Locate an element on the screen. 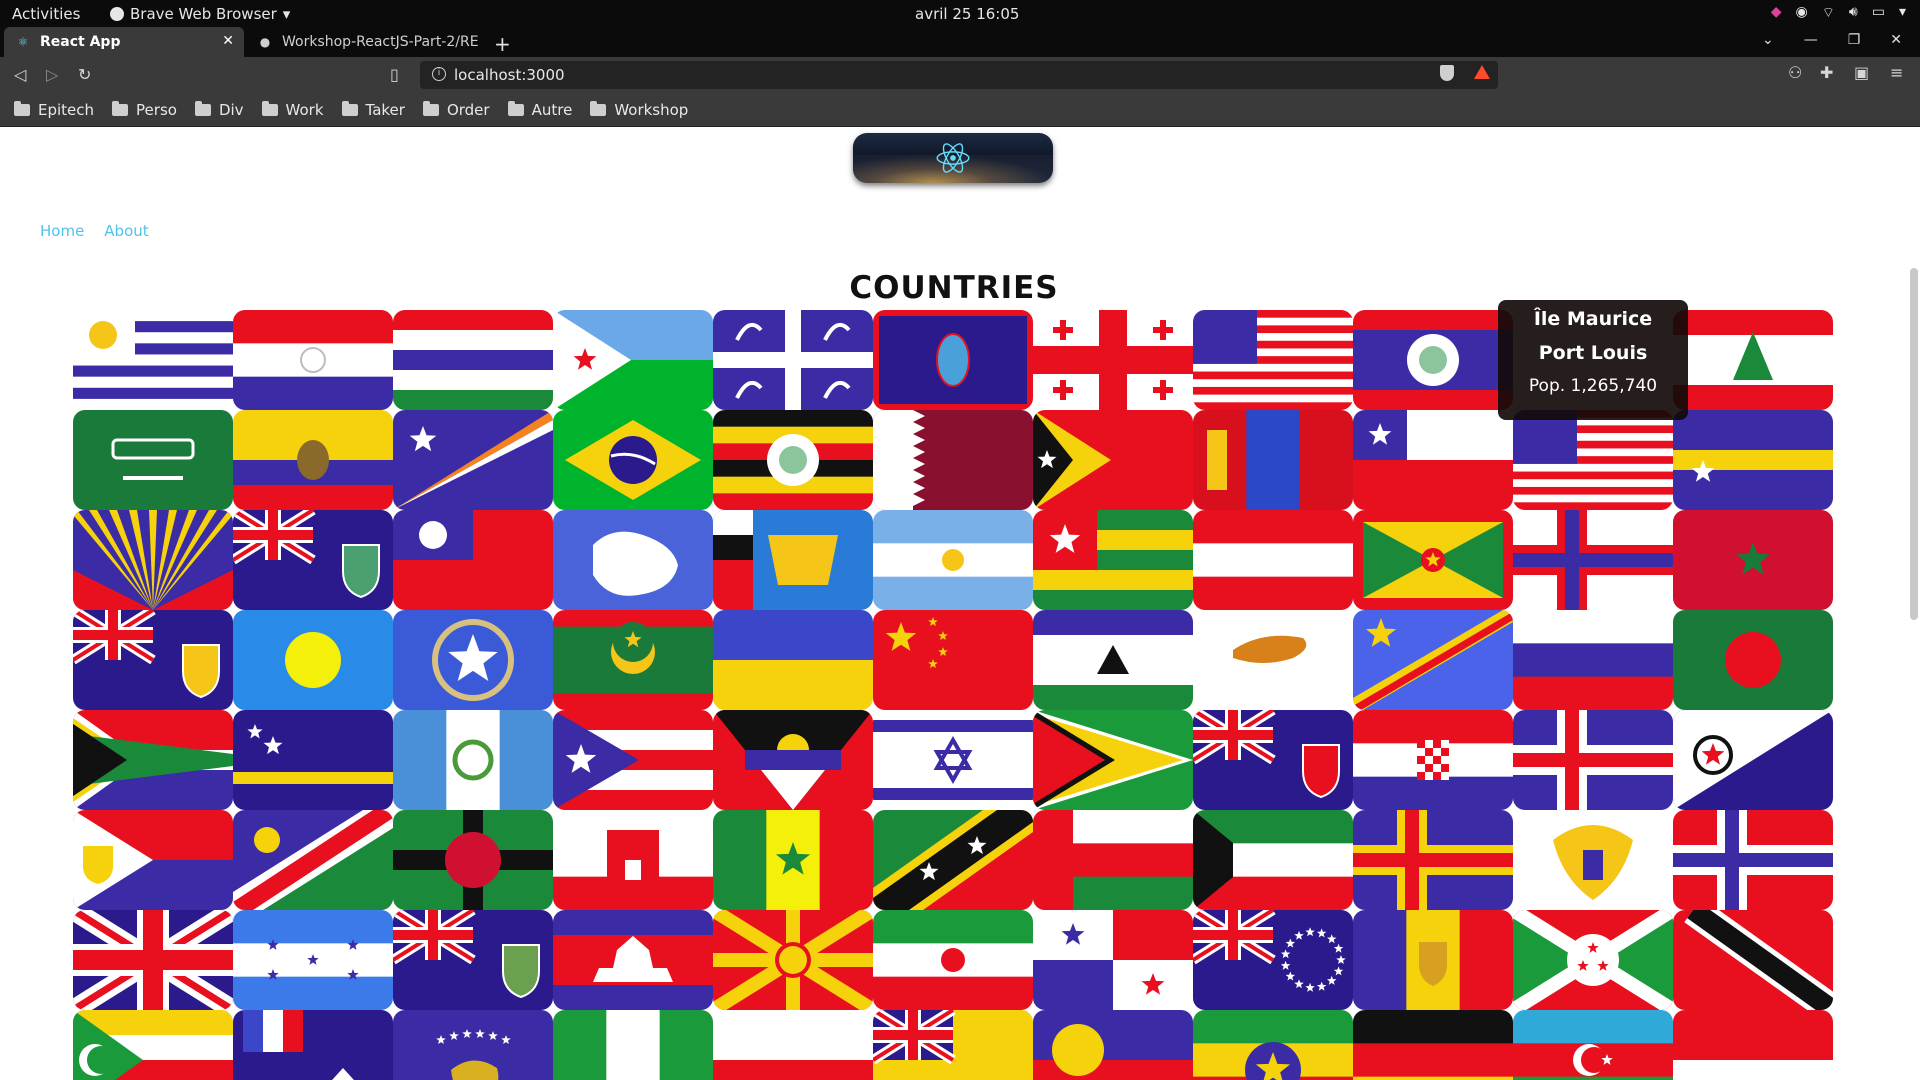 This screenshot has width=1920, height=1080. maximize-icon: ❐ is located at coordinates (1854, 40).